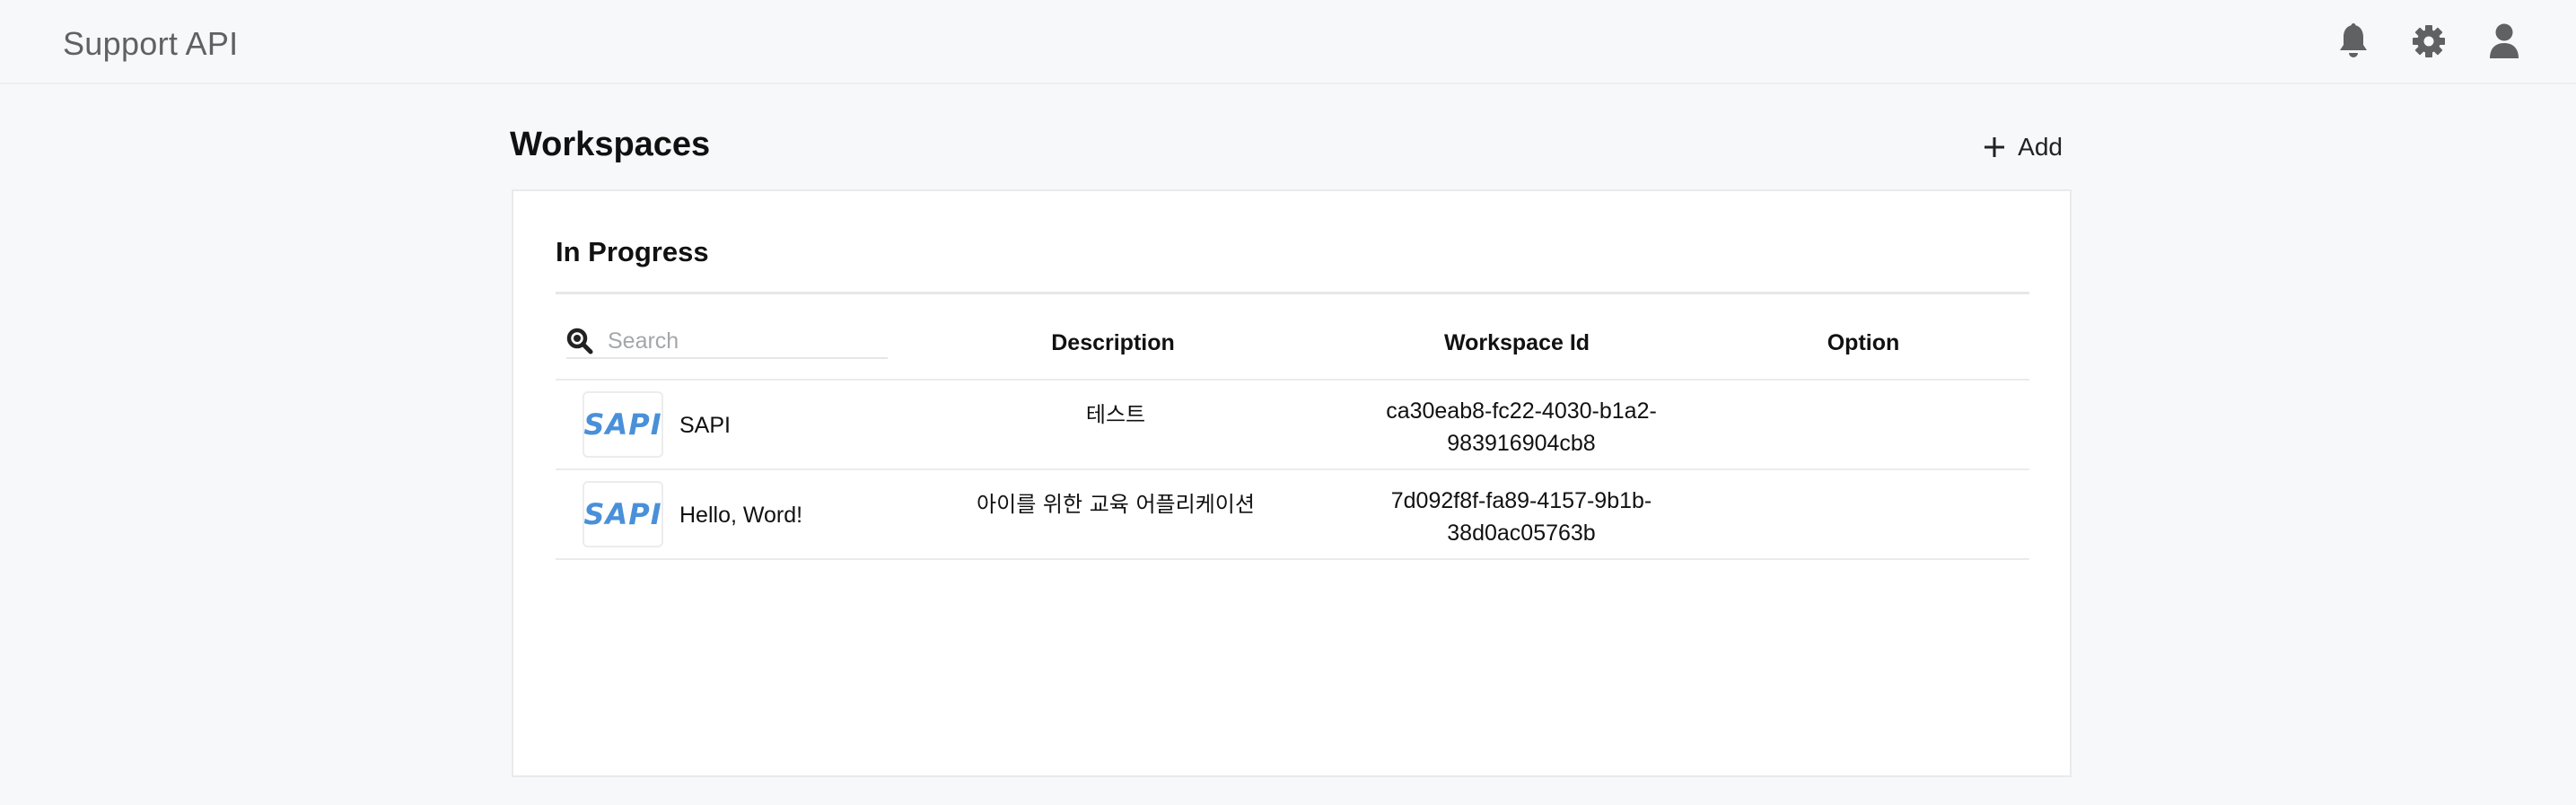  I want to click on workspace-description: 테스트, so click(1115, 414).